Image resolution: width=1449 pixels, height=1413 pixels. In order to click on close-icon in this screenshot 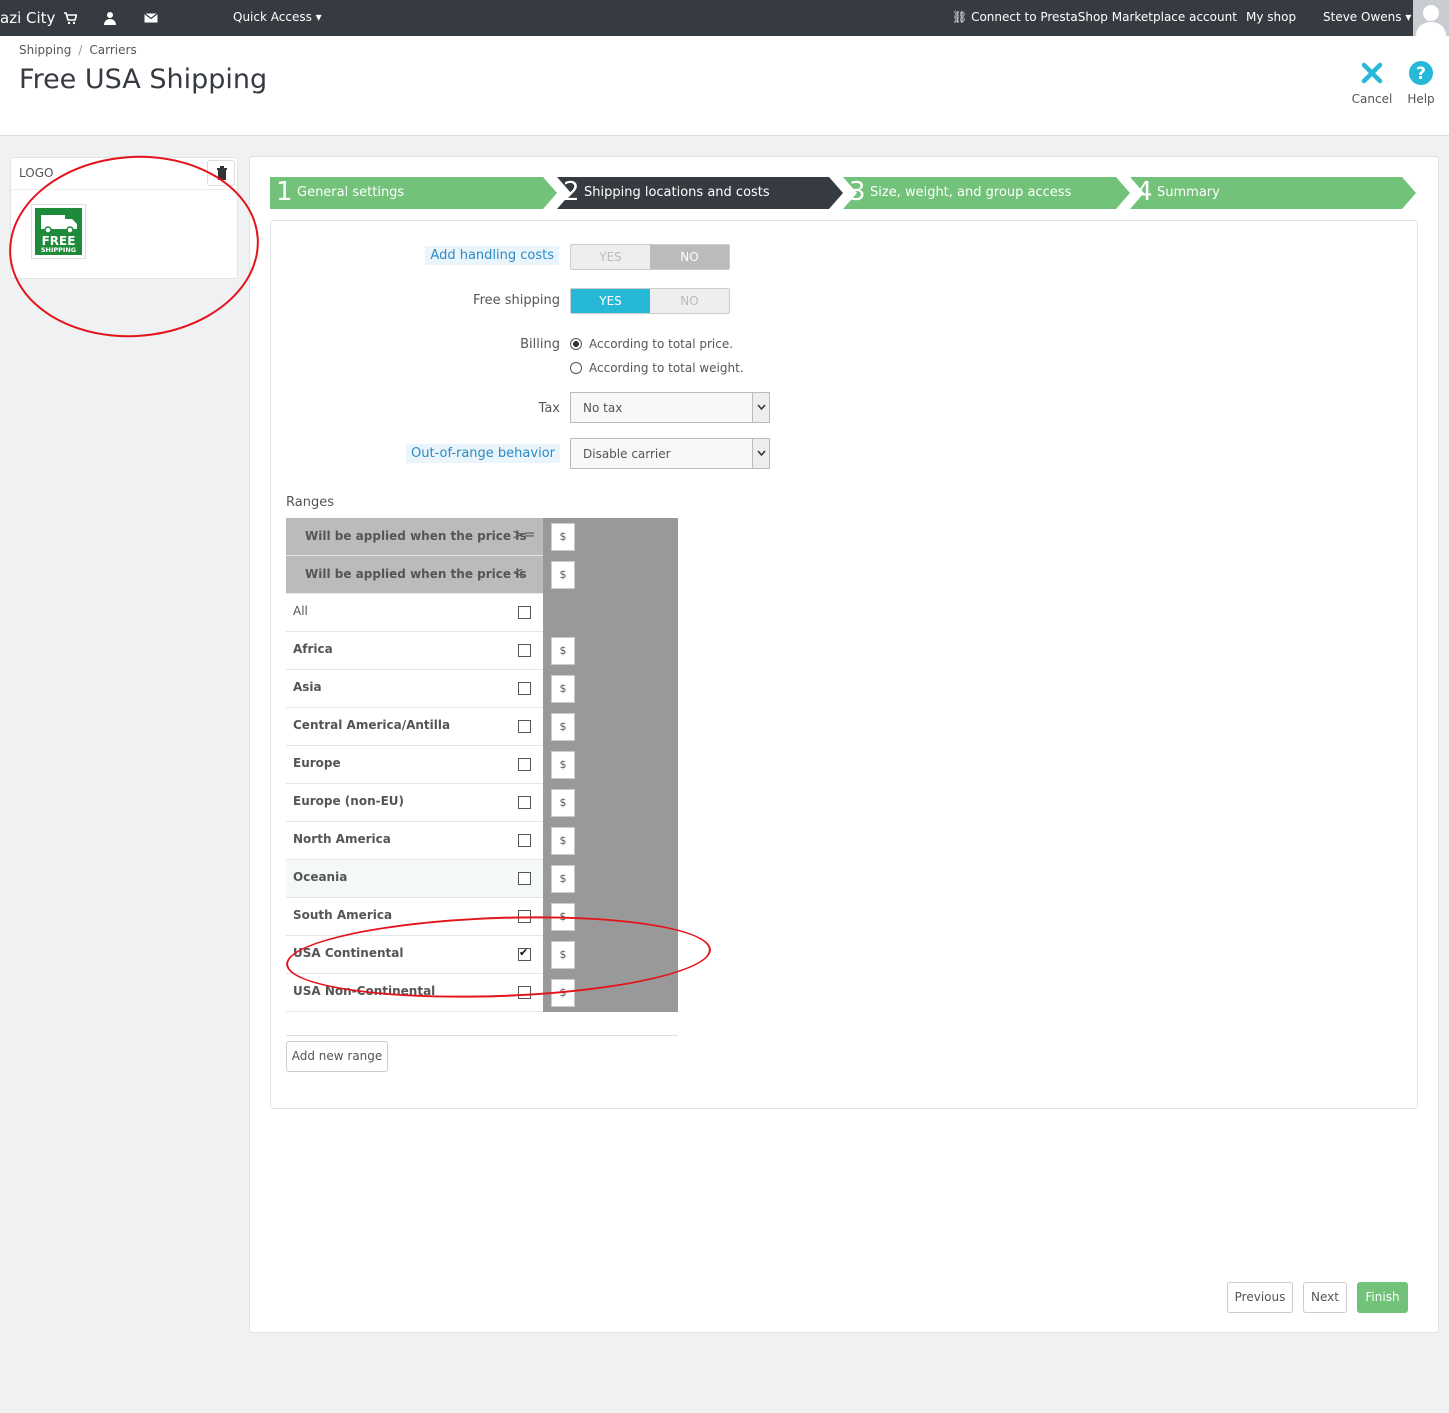, I will do `click(1372, 73)`.